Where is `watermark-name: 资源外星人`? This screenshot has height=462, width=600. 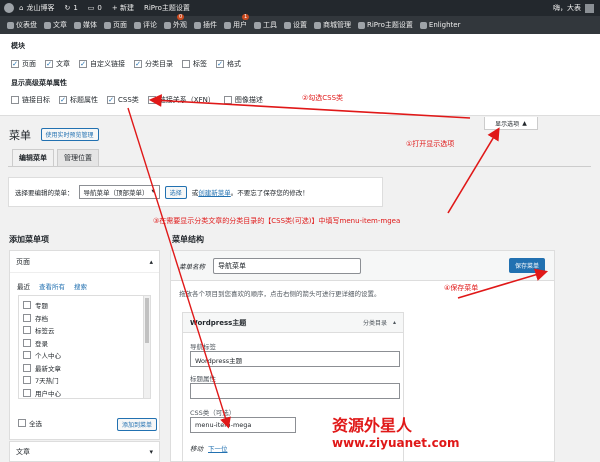
watermark-name: 资源外星人 is located at coordinates (372, 425).